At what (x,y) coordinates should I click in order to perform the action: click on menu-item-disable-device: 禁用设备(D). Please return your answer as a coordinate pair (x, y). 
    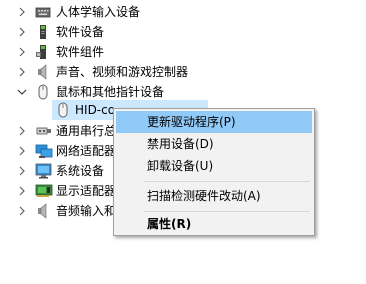
    Looking at the image, I should click on (214, 144).